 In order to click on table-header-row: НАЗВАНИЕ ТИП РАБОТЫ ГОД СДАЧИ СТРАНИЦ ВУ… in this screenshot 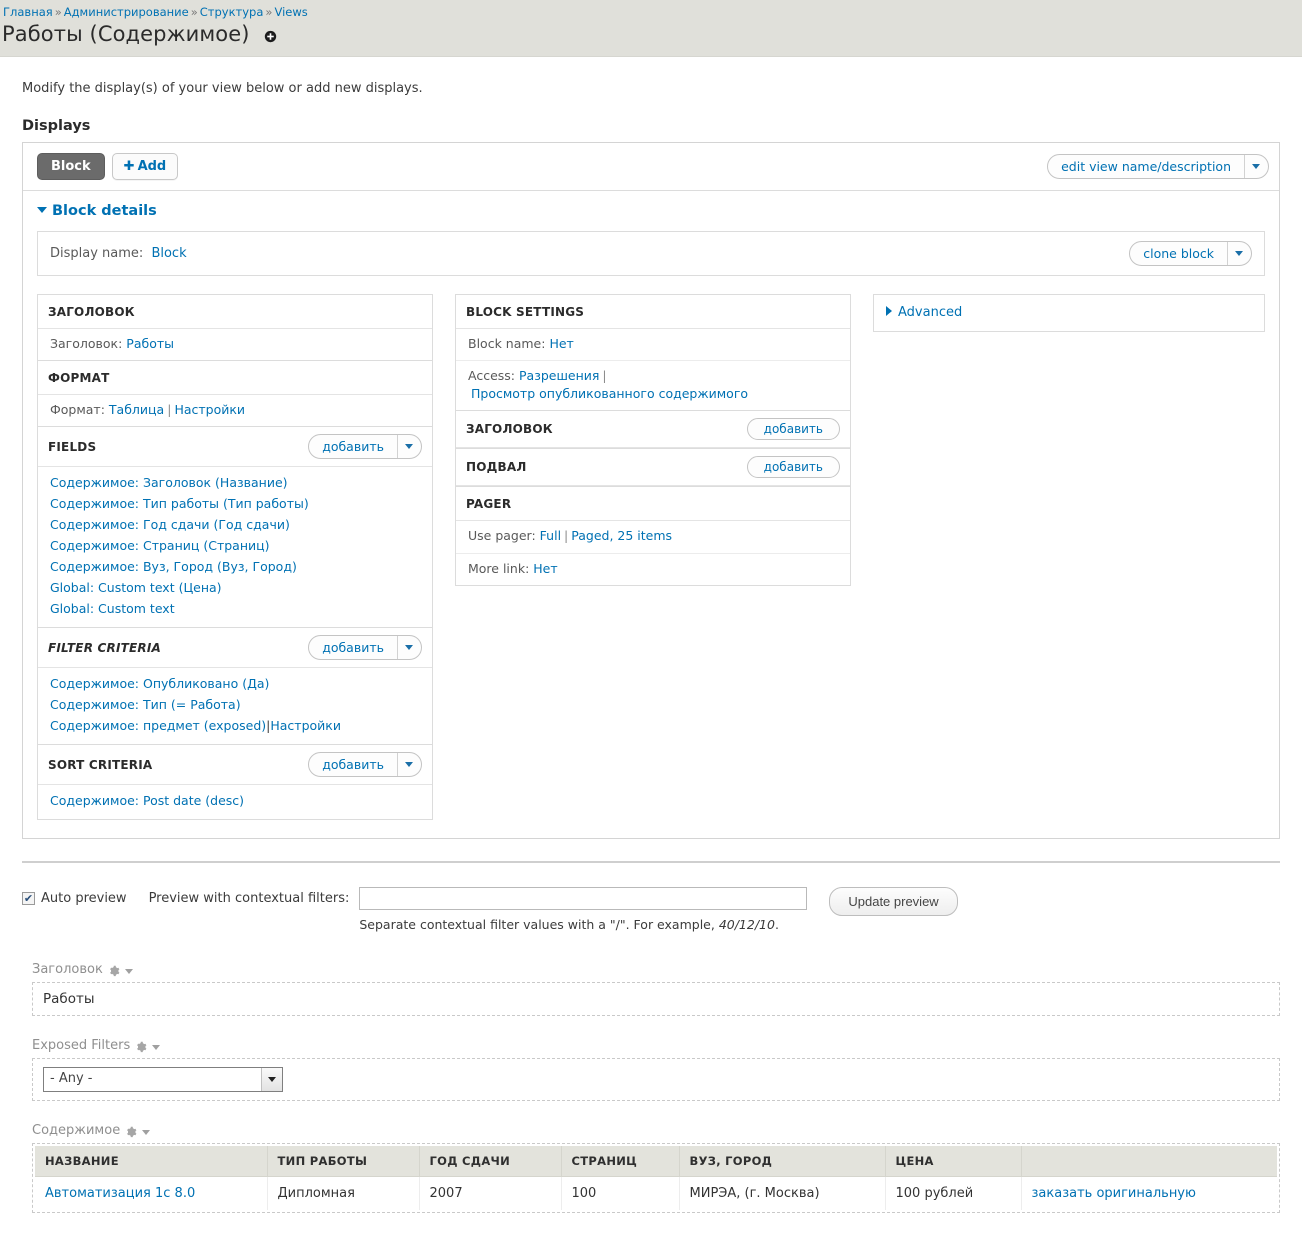, I will do `click(656, 1162)`.